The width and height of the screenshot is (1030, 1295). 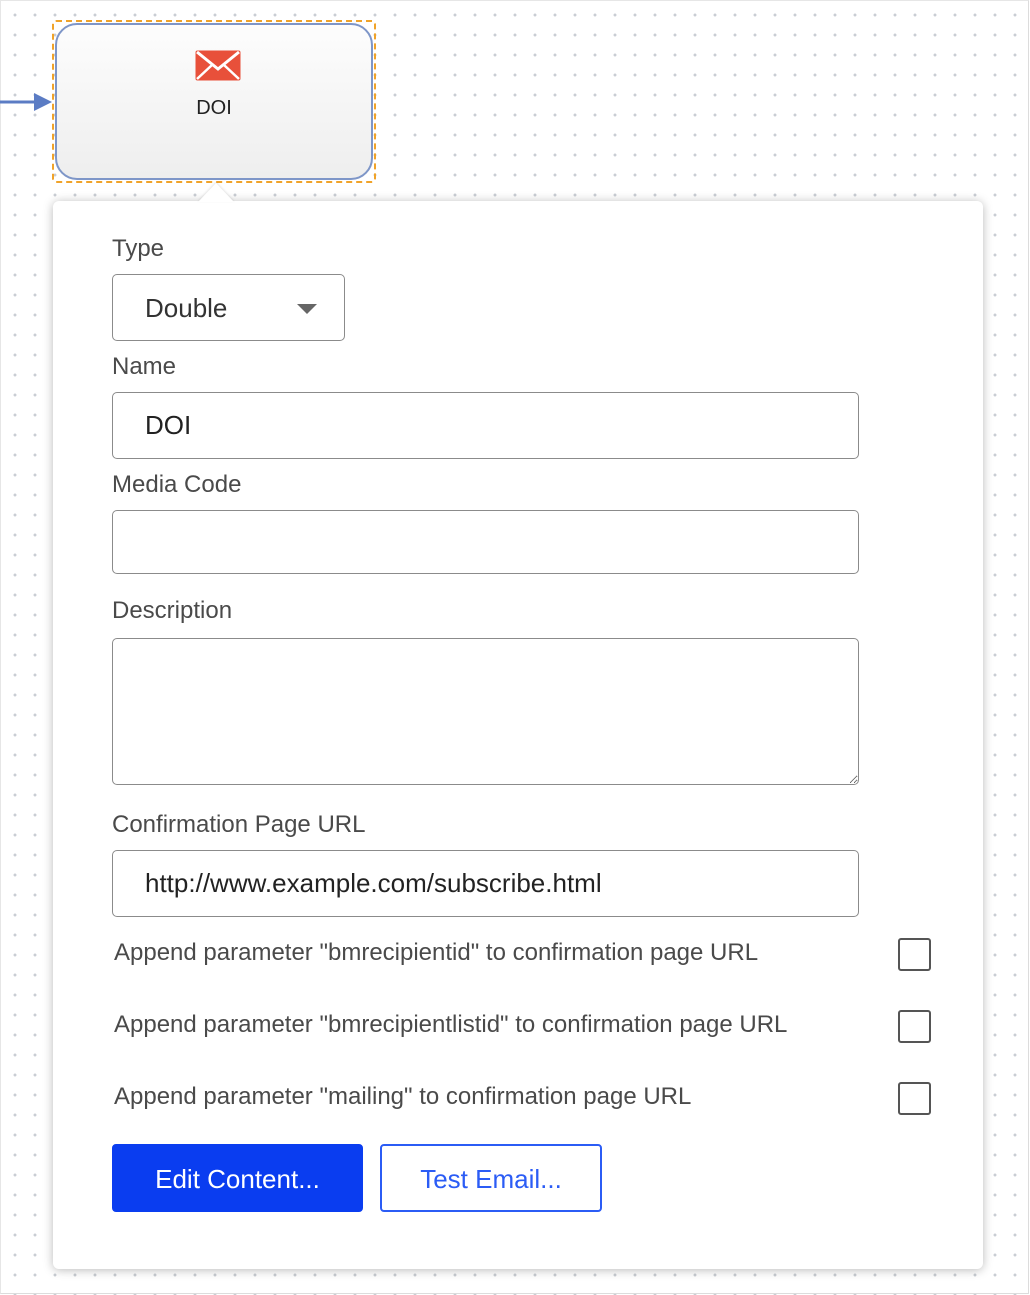 What do you see at coordinates (216, 192) in the screenshot?
I see `panel-pointer` at bounding box center [216, 192].